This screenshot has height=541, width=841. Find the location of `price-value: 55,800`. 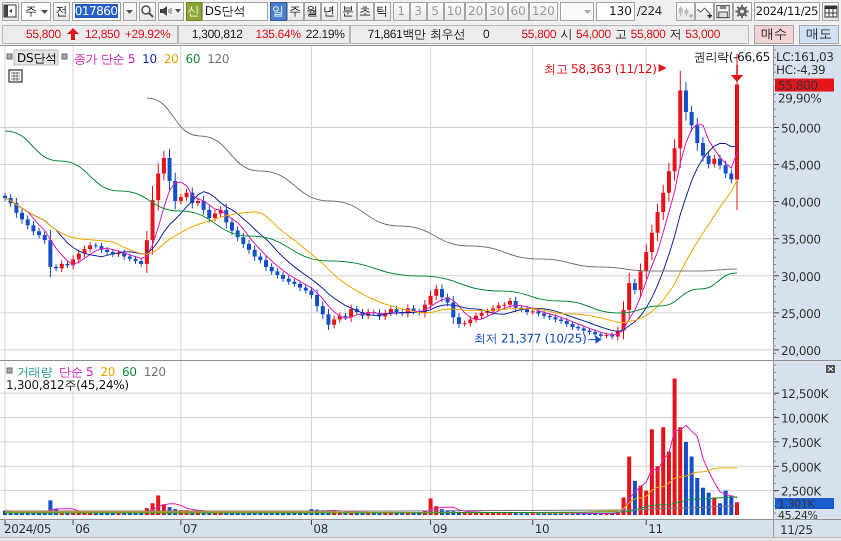

price-value: 55,800 is located at coordinates (648, 34).